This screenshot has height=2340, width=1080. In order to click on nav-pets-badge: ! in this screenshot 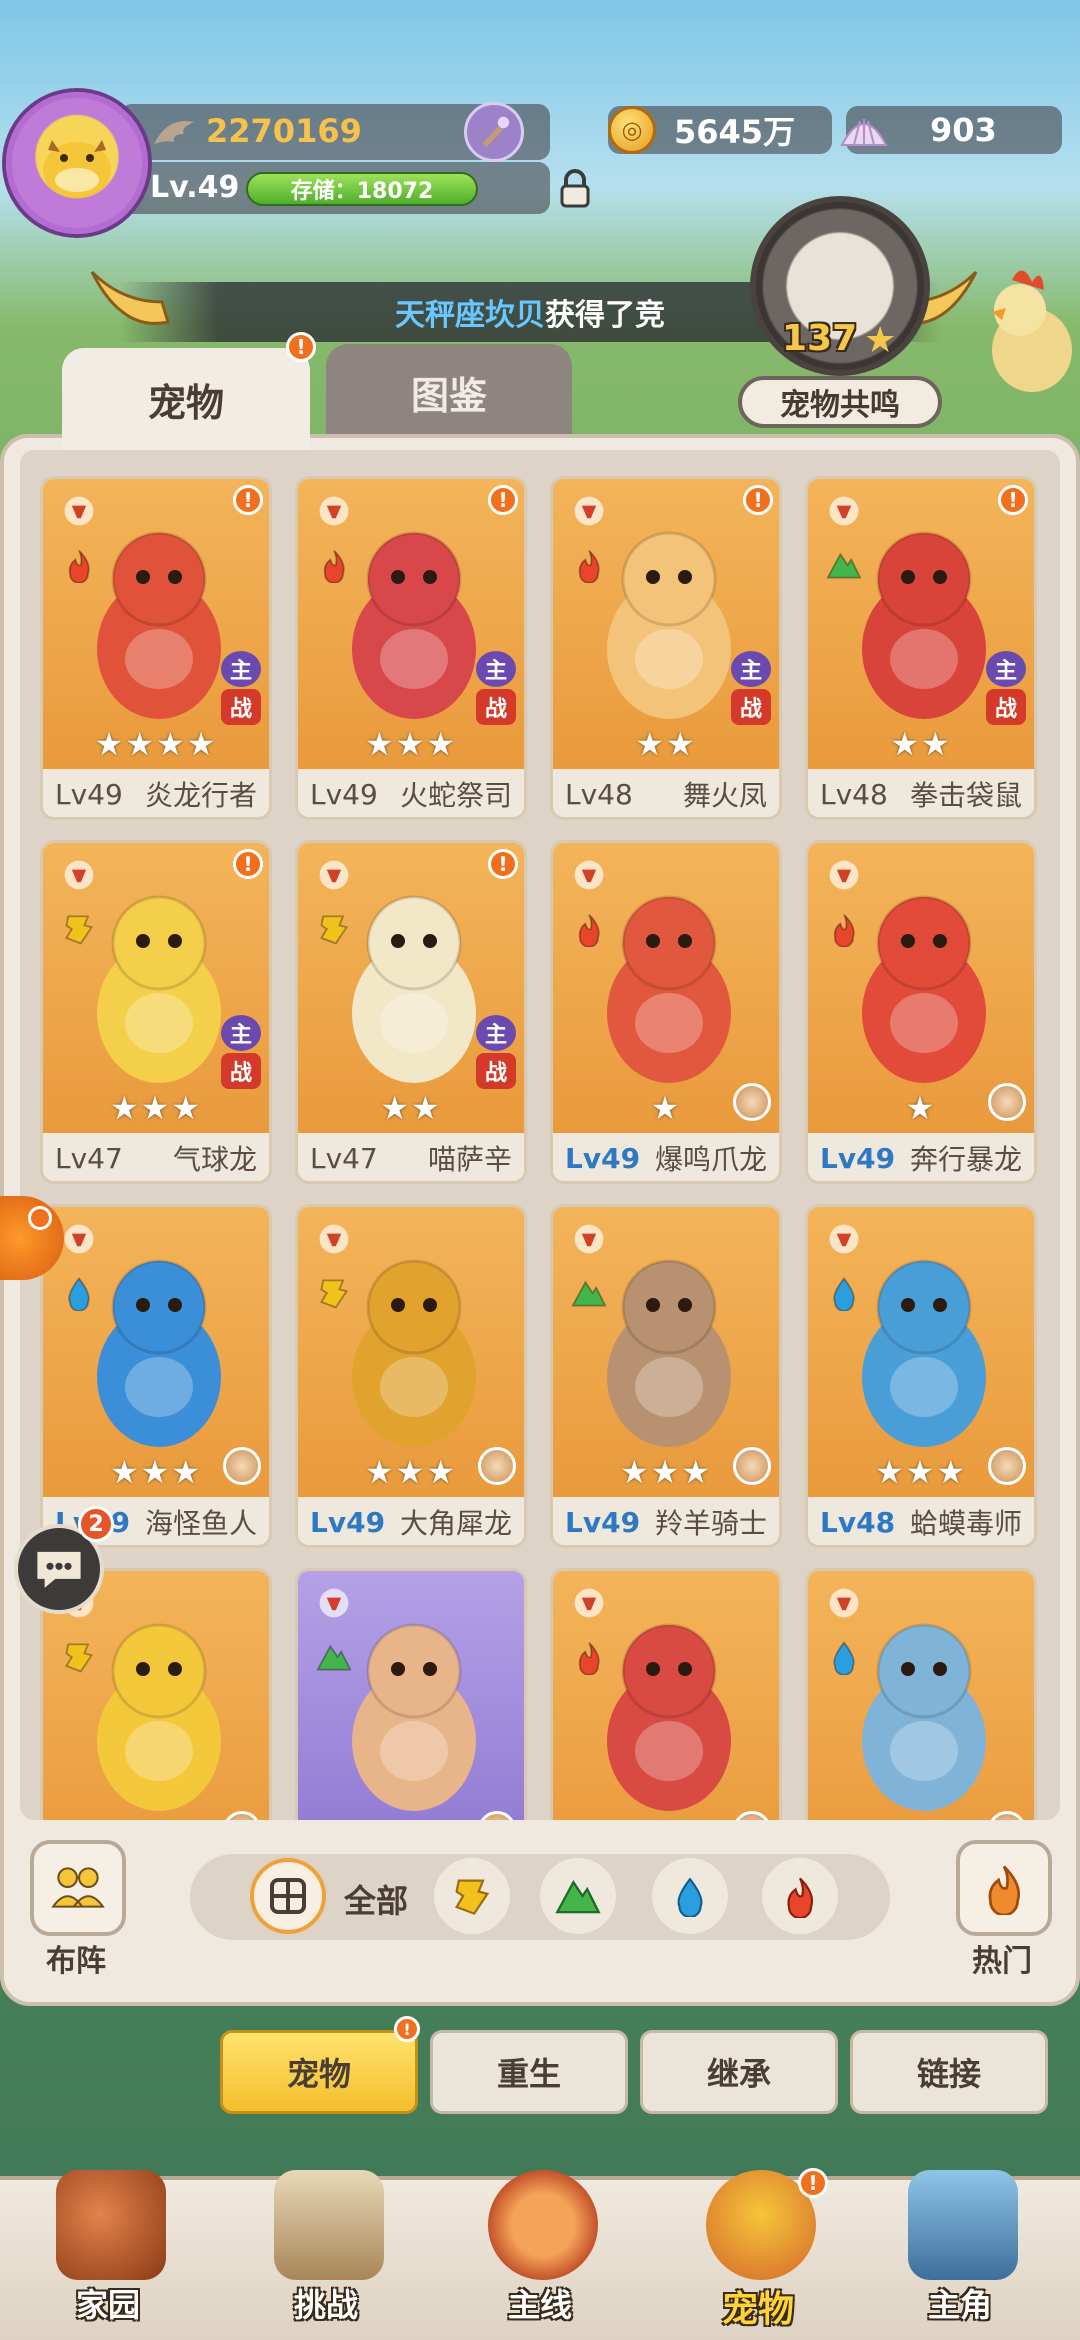, I will do `click(813, 2183)`.